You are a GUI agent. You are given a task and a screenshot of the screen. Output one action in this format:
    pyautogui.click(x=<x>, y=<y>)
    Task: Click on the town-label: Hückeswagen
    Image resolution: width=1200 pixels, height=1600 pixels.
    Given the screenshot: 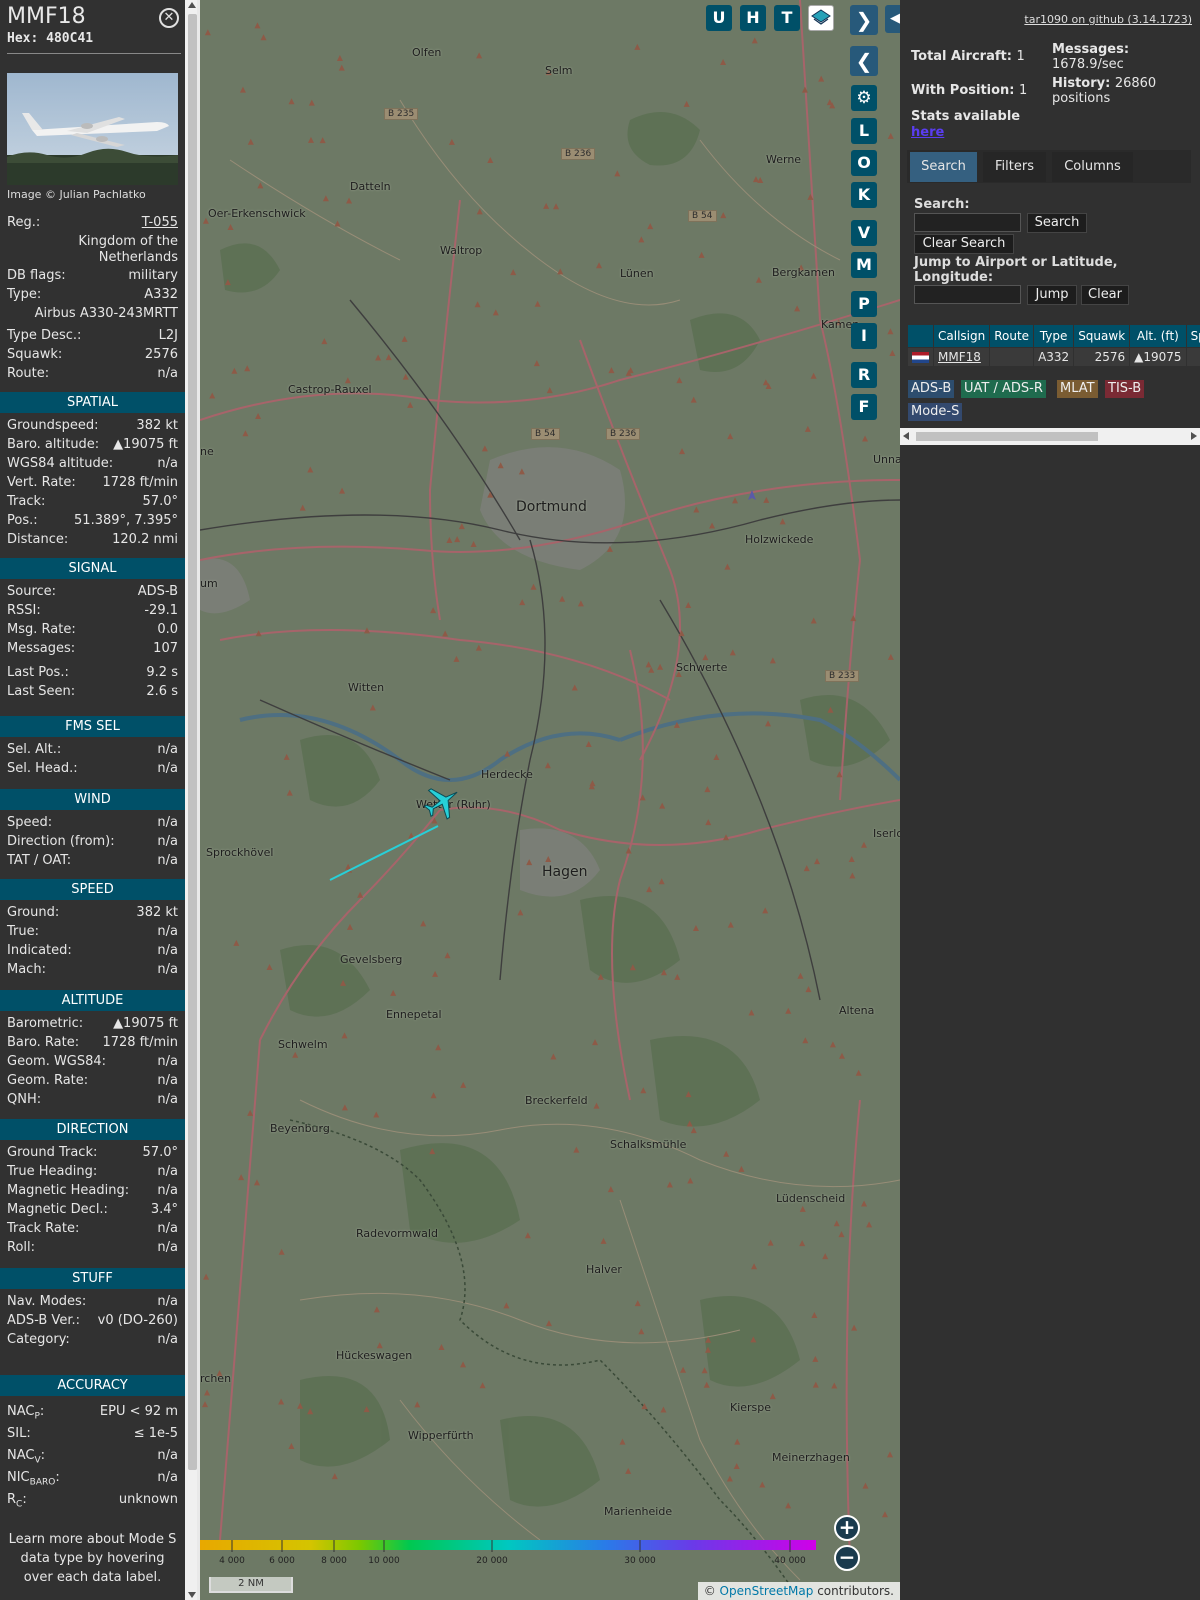 What is the action you would take?
    pyautogui.click(x=374, y=1355)
    